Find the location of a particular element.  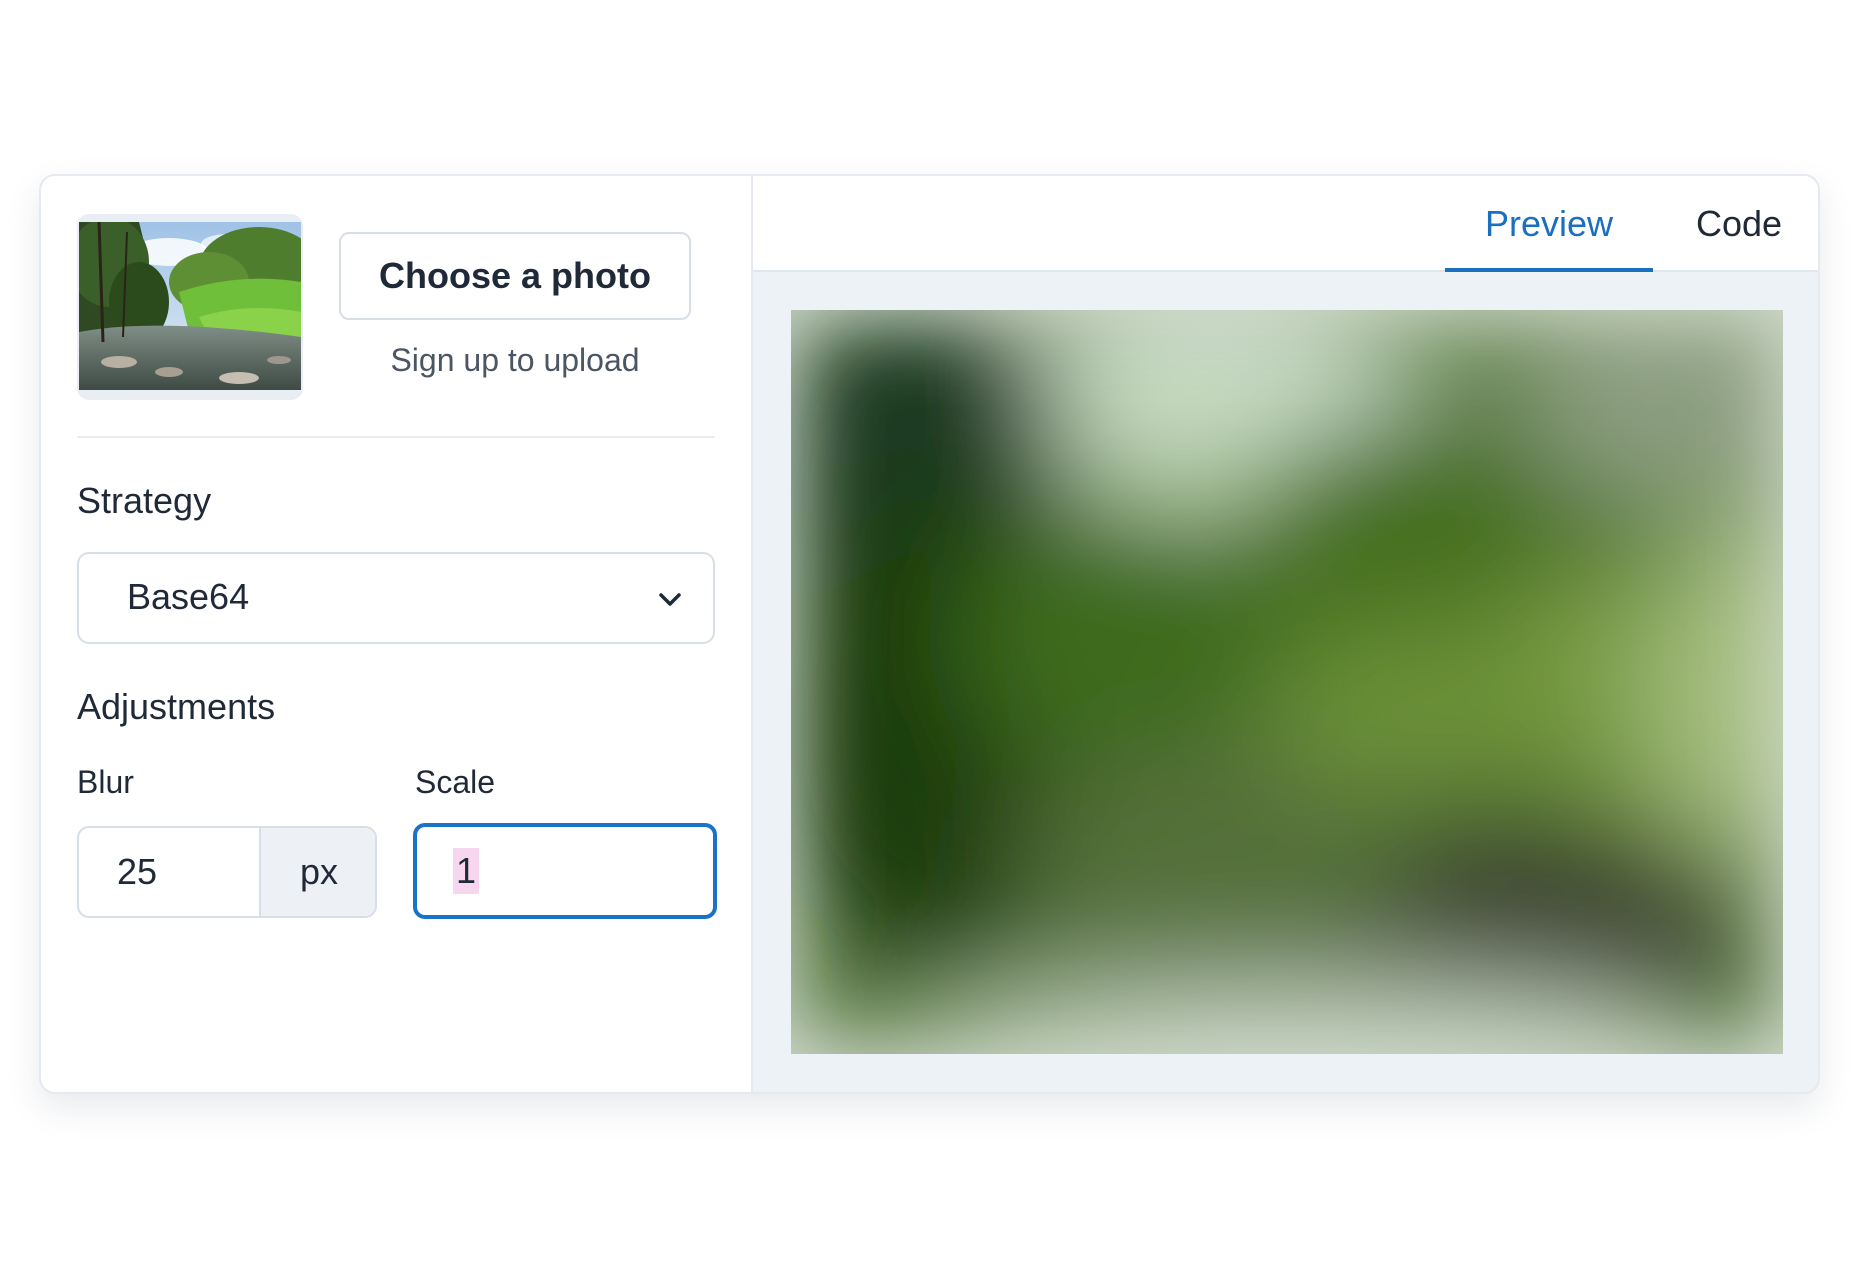

tab-preview: Preview is located at coordinates (1549, 224).